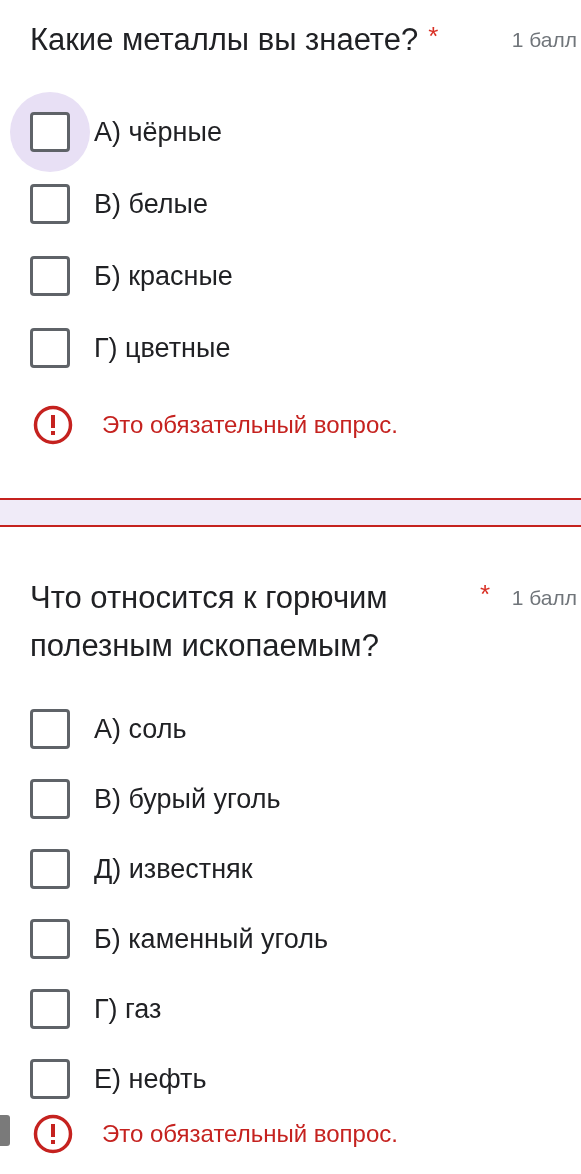 The image size is (581, 1174). I want to click on option-label: Д) известняк, so click(173, 869).